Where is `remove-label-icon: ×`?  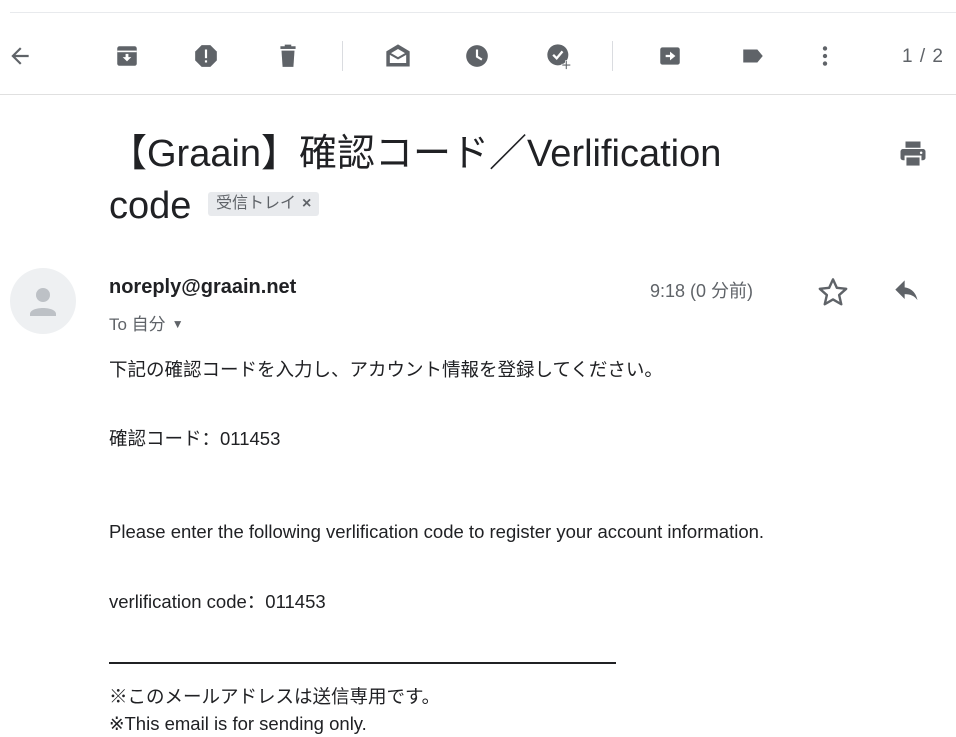
remove-label-icon: × is located at coordinates (306, 203).